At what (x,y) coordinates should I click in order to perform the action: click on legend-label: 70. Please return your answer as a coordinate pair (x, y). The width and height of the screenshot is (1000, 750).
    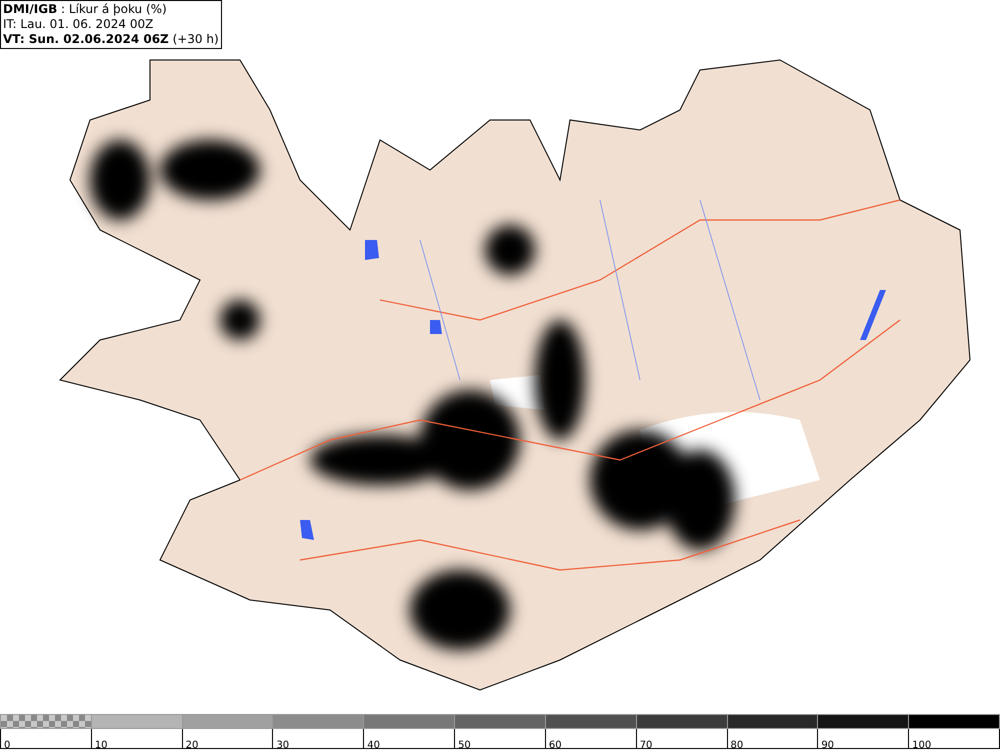
    Looking at the image, I should click on (646, 745).